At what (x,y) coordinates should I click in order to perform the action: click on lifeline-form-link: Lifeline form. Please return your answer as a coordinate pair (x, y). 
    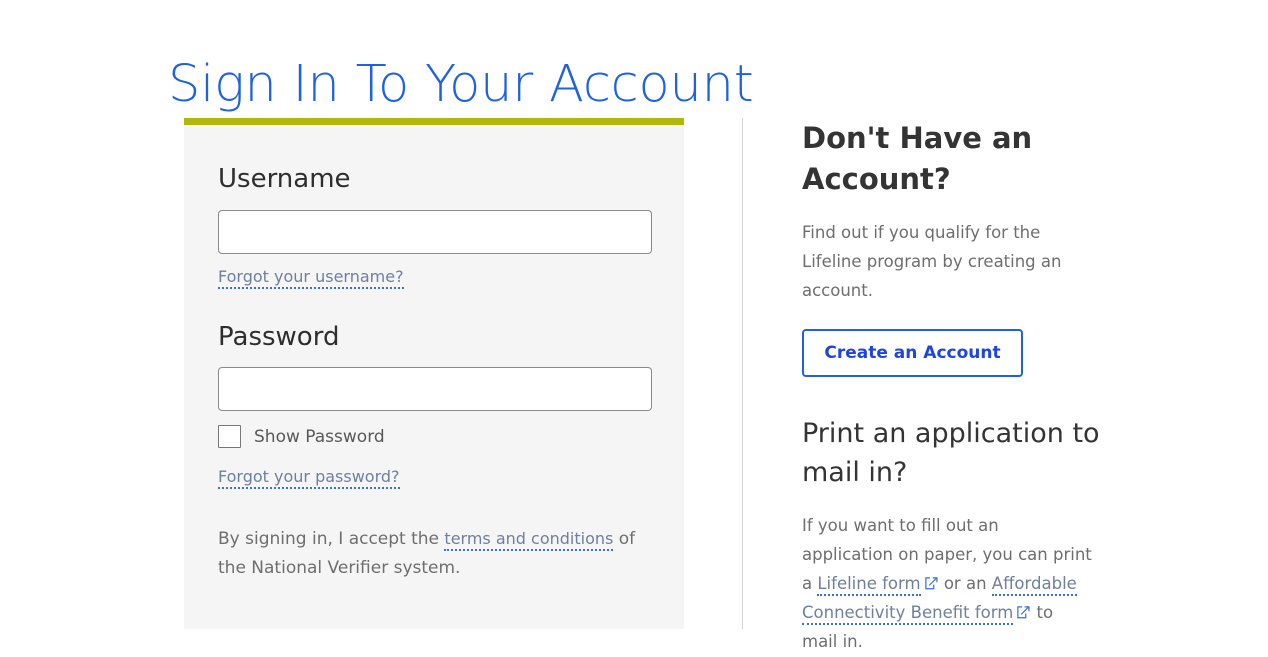
    Looking at the image, I should click on (869, 584).